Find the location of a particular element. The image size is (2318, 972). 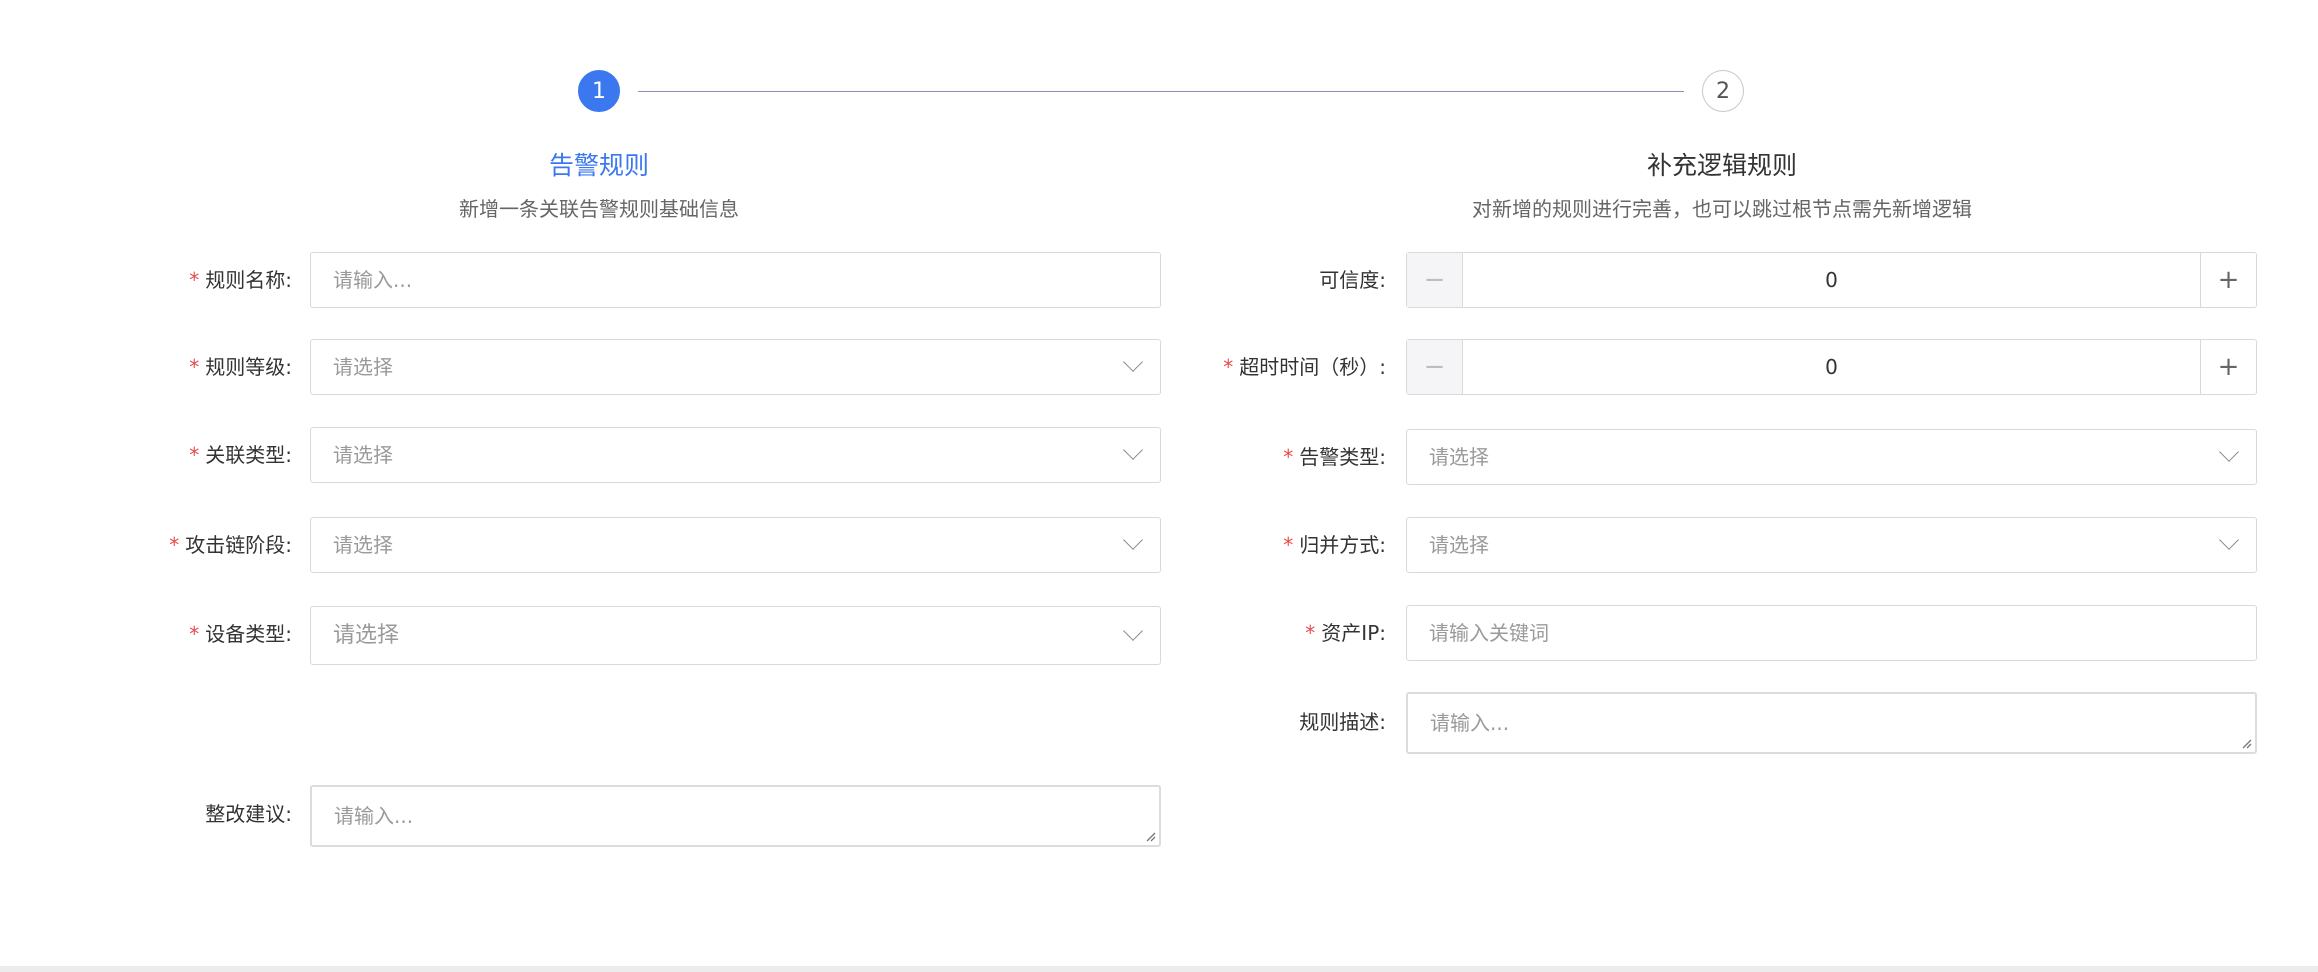

rectification-label-wrap: 整改建议: is located at coordinates (196, 814).